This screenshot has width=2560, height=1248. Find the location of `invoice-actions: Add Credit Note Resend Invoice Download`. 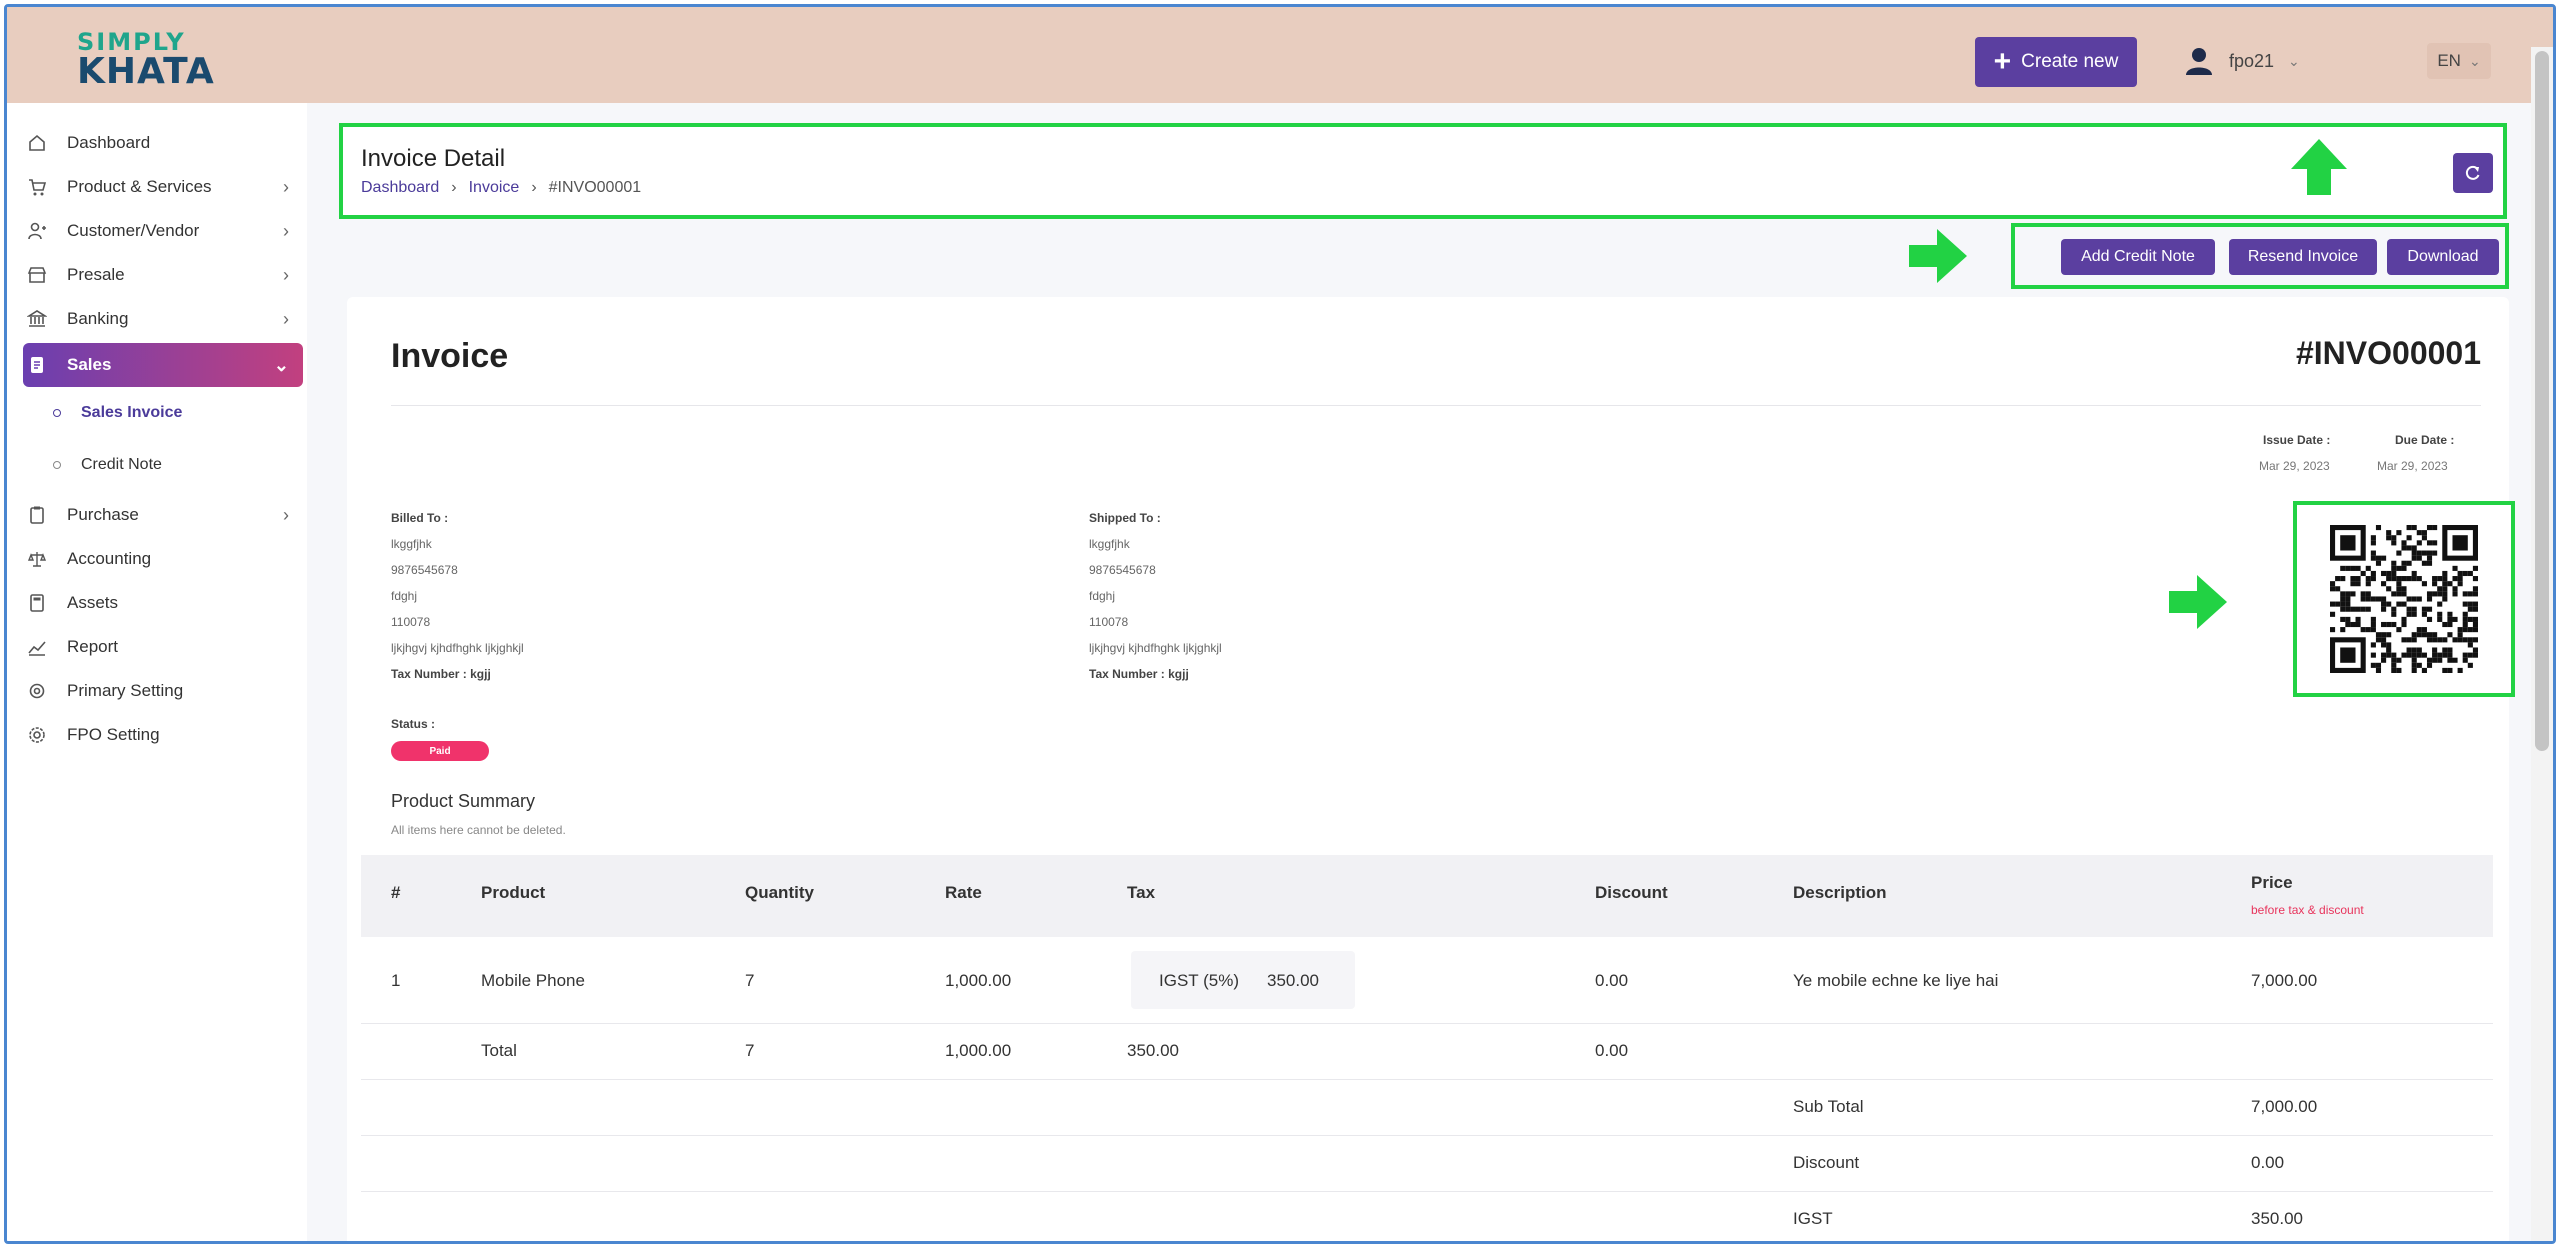

invoice-actions: Add Credit Note Resend Invoice Download is located at coordinates (2260, 256).